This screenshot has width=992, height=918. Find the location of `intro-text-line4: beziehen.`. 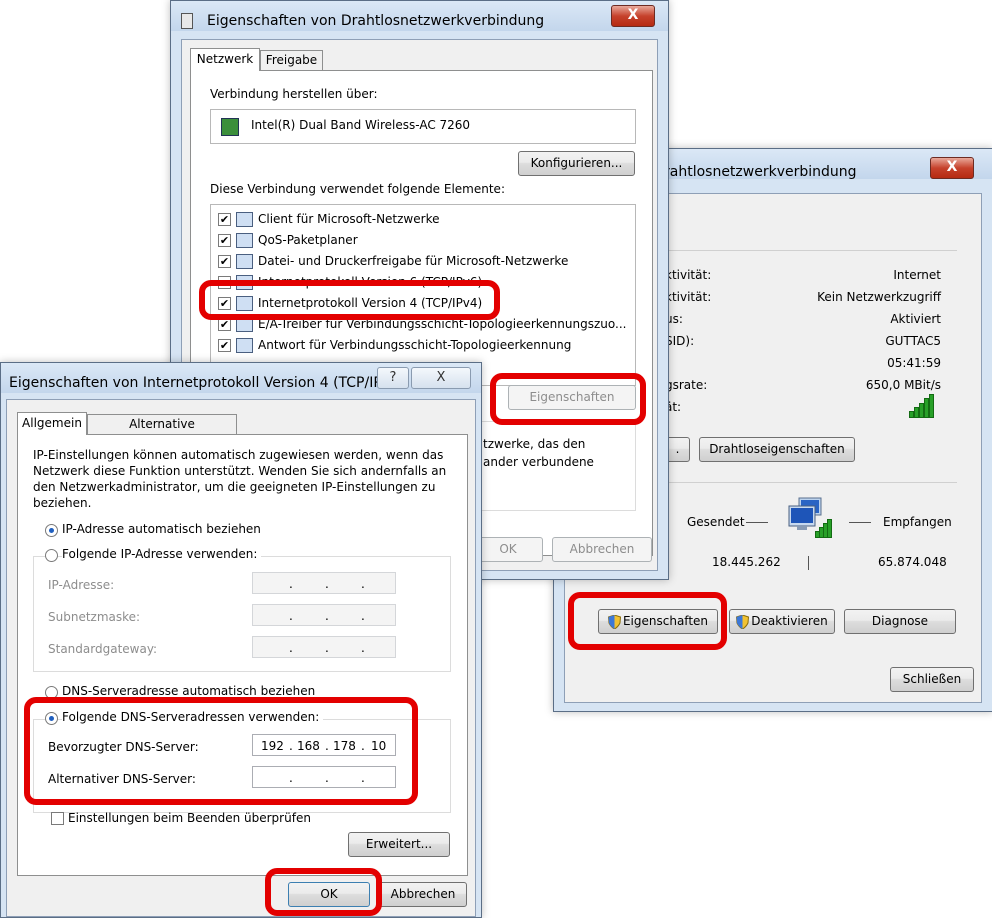

intro-text-line4: beziehen. is located at coordinates (62, 503).